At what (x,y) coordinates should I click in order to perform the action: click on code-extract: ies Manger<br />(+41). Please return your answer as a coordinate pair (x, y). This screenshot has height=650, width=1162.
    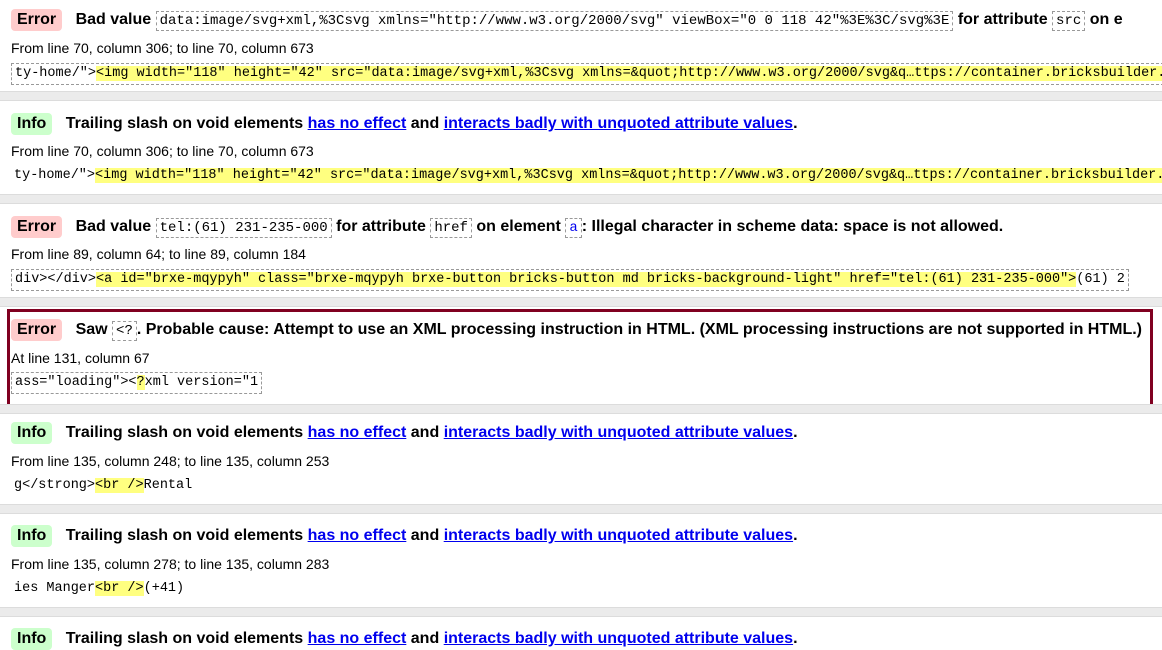
    Looking at the image, I should click on (99, 589).